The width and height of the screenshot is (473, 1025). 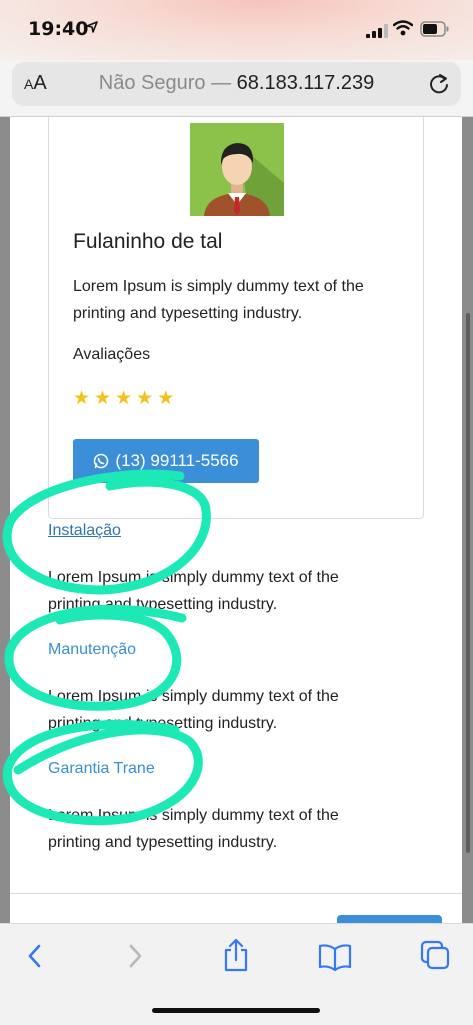 What do you see at coordinates (101, 769) in the screenshot?
I see `service-link-garantia: Garantia Trane` at bounding box center [101, 769].